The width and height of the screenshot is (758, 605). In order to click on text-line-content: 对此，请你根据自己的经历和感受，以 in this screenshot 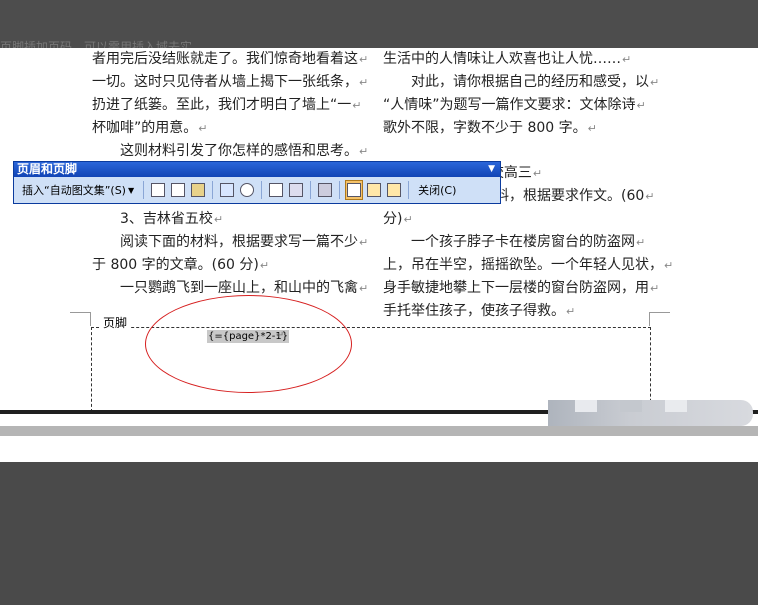, I will do `click(516, 82)`.